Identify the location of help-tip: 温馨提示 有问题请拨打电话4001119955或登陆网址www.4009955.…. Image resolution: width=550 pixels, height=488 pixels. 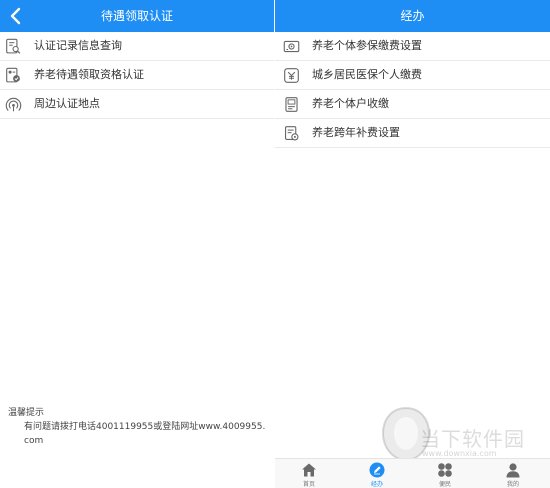
(139, 427).